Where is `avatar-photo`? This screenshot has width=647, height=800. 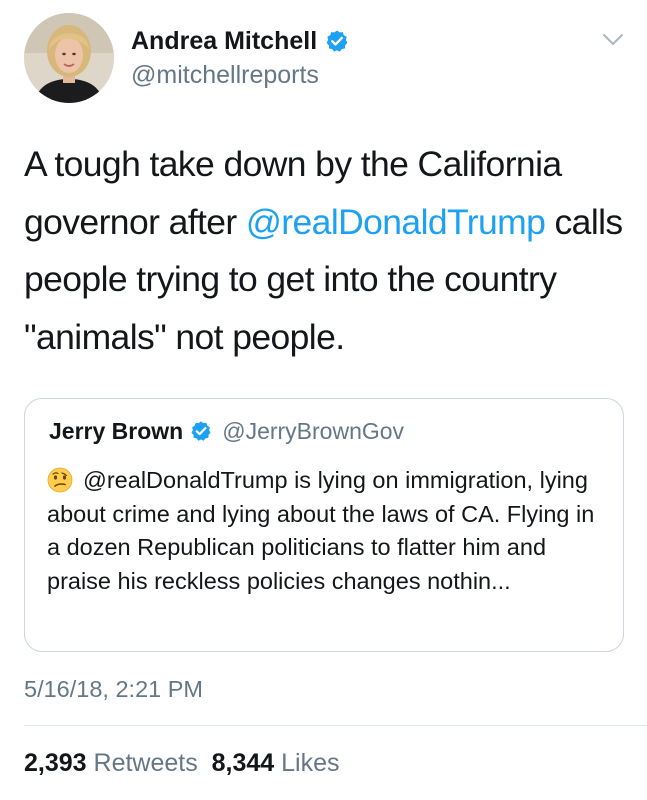
avatar-photo is located at coordinates (69, 58).